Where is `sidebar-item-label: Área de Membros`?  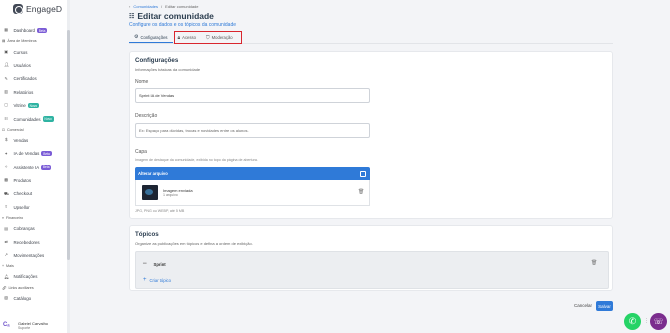
sidebar-item-label: Área de Membros is located at coordinates (22, 41).